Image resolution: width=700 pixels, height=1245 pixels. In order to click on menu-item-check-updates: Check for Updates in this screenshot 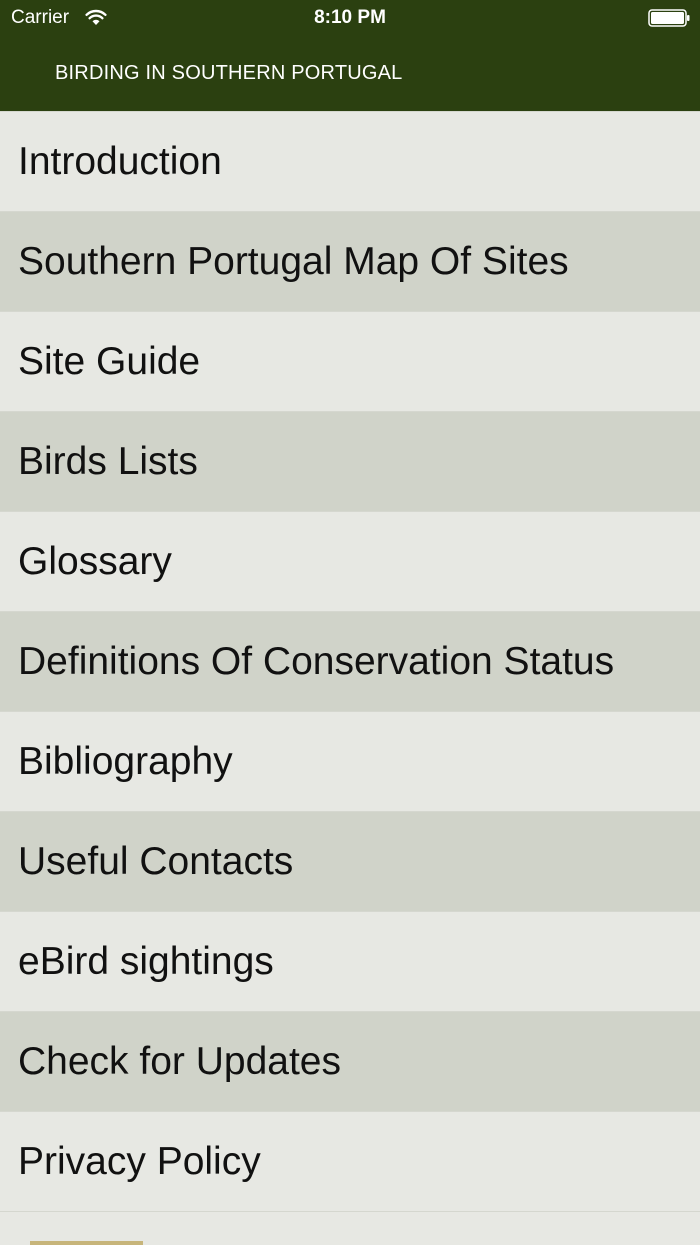, I will do `click(350, 1061)`.